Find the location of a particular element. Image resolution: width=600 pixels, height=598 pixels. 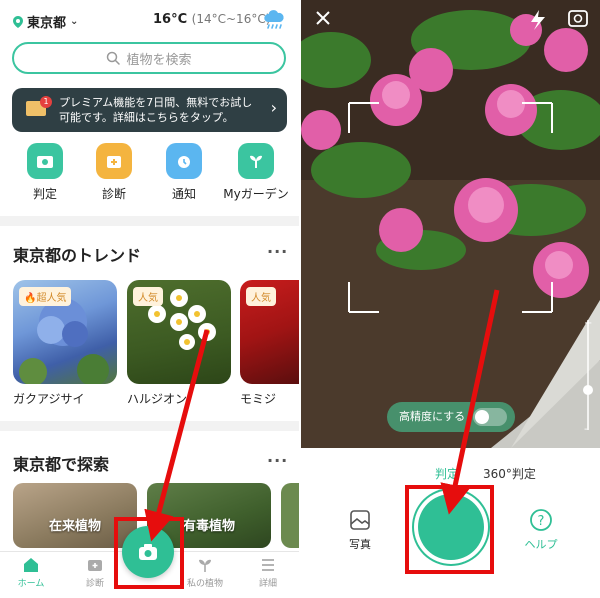

quick-action-label: Myガーデン is located at coordinates (256, 194).